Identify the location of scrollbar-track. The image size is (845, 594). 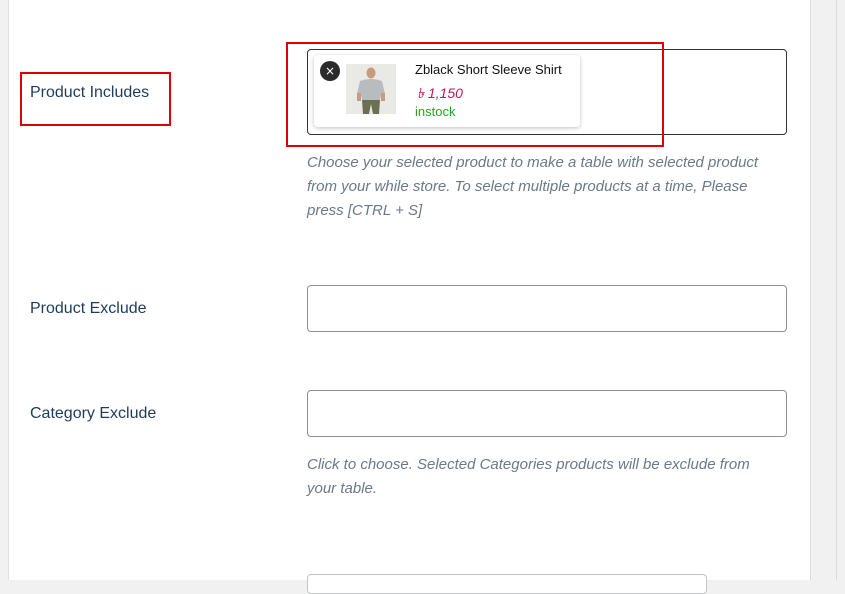
(840, 290).